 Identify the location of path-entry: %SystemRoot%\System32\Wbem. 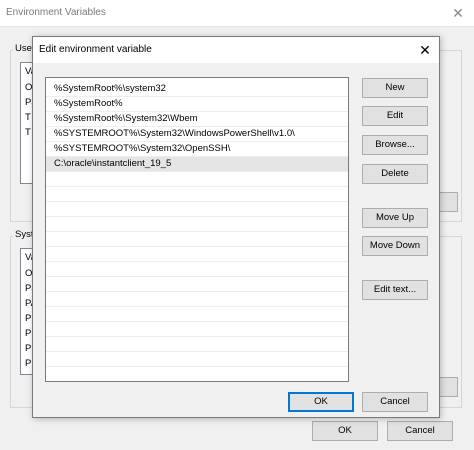
(197, 119).